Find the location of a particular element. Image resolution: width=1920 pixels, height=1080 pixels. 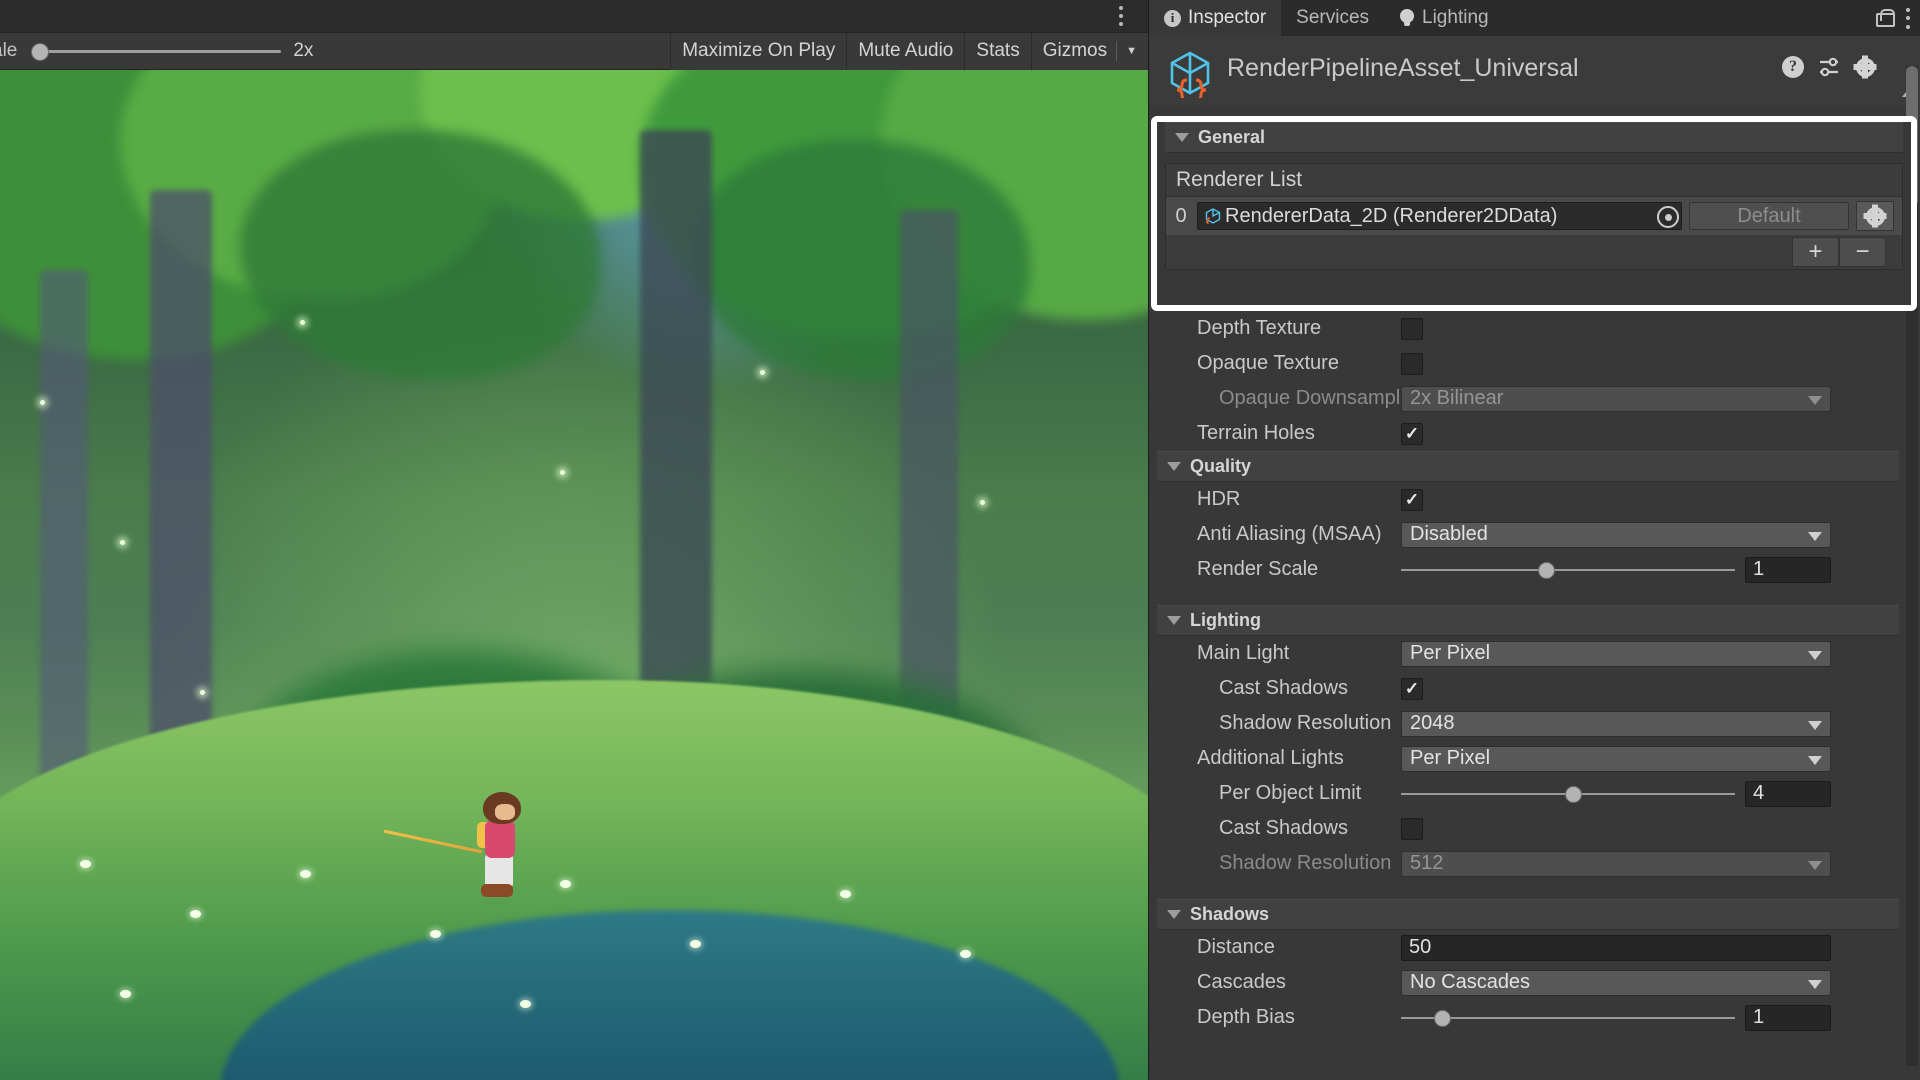

section-header-shadows: Shadows is located at coordinates (1528, 914).